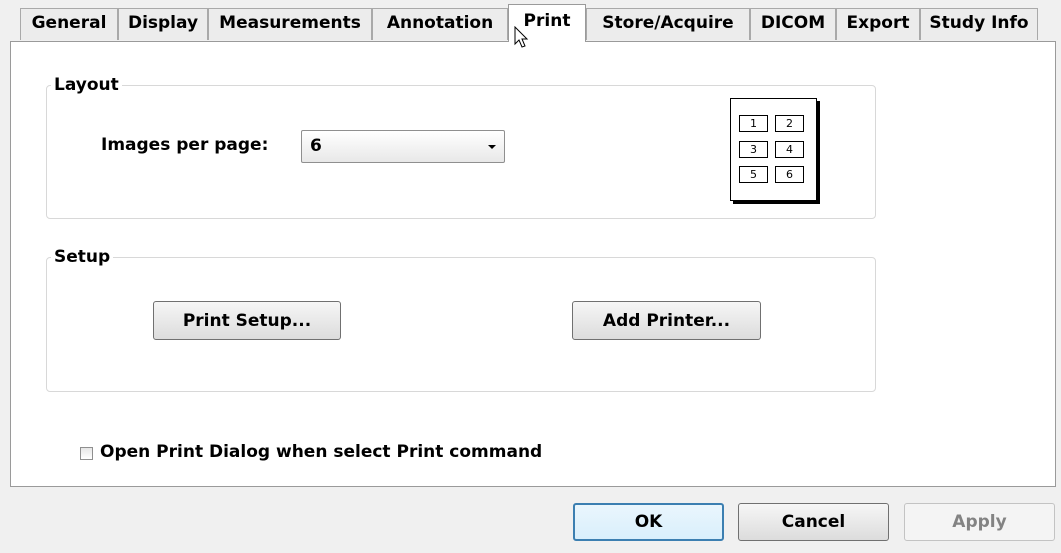 This screenshot has width=1061, height=553. I want to click on tab-display: Display, so click(163, 24).